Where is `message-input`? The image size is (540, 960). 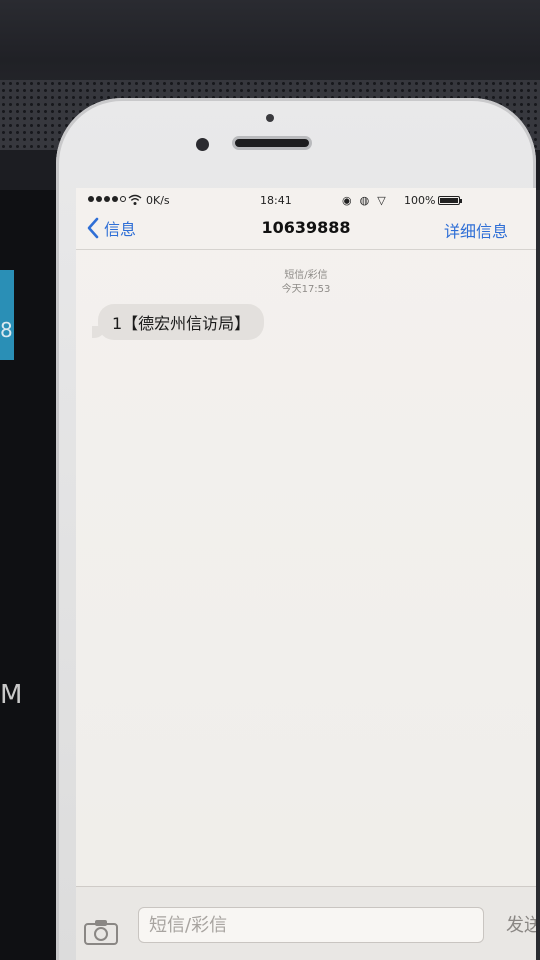 message-input is located at coordinates (311, 925).